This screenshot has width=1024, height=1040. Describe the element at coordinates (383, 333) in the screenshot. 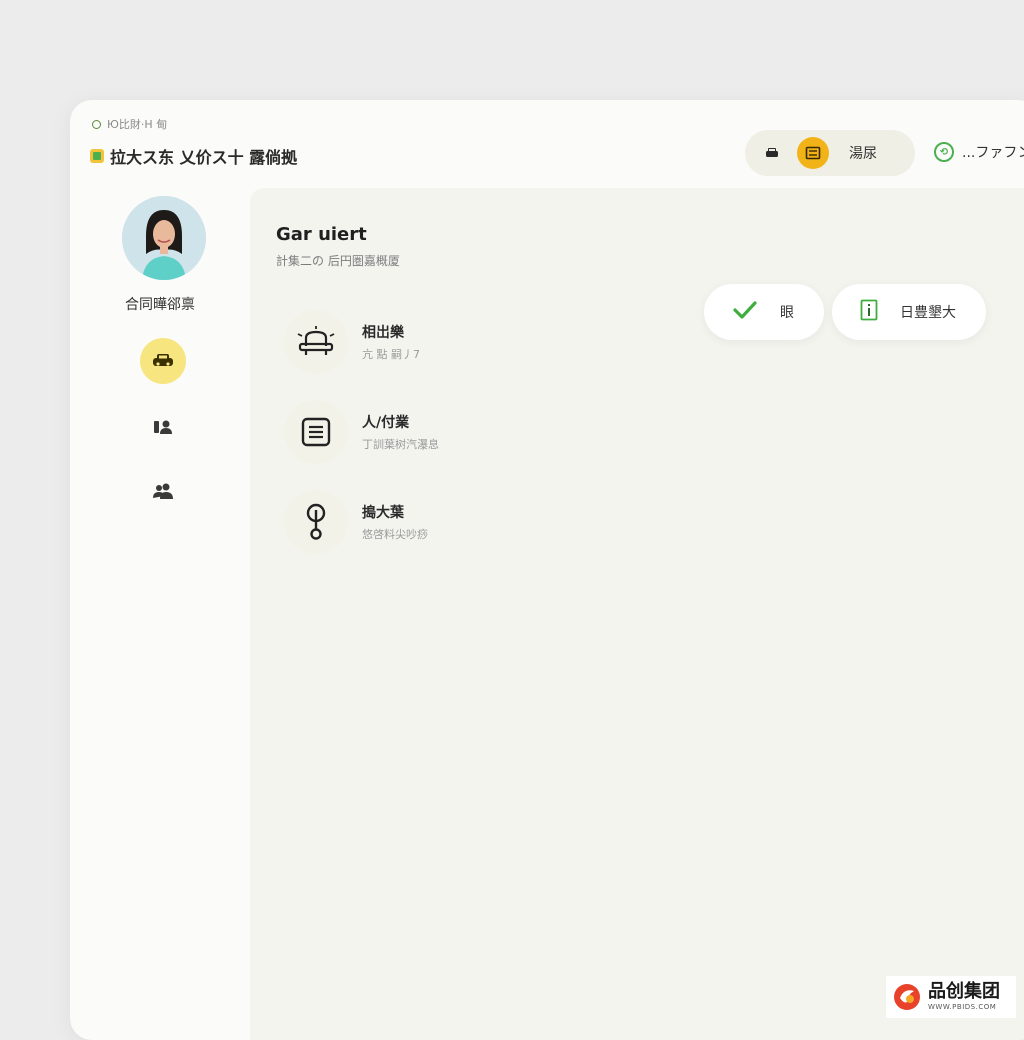

I see `list-item-title: 相岀樂` at that location.